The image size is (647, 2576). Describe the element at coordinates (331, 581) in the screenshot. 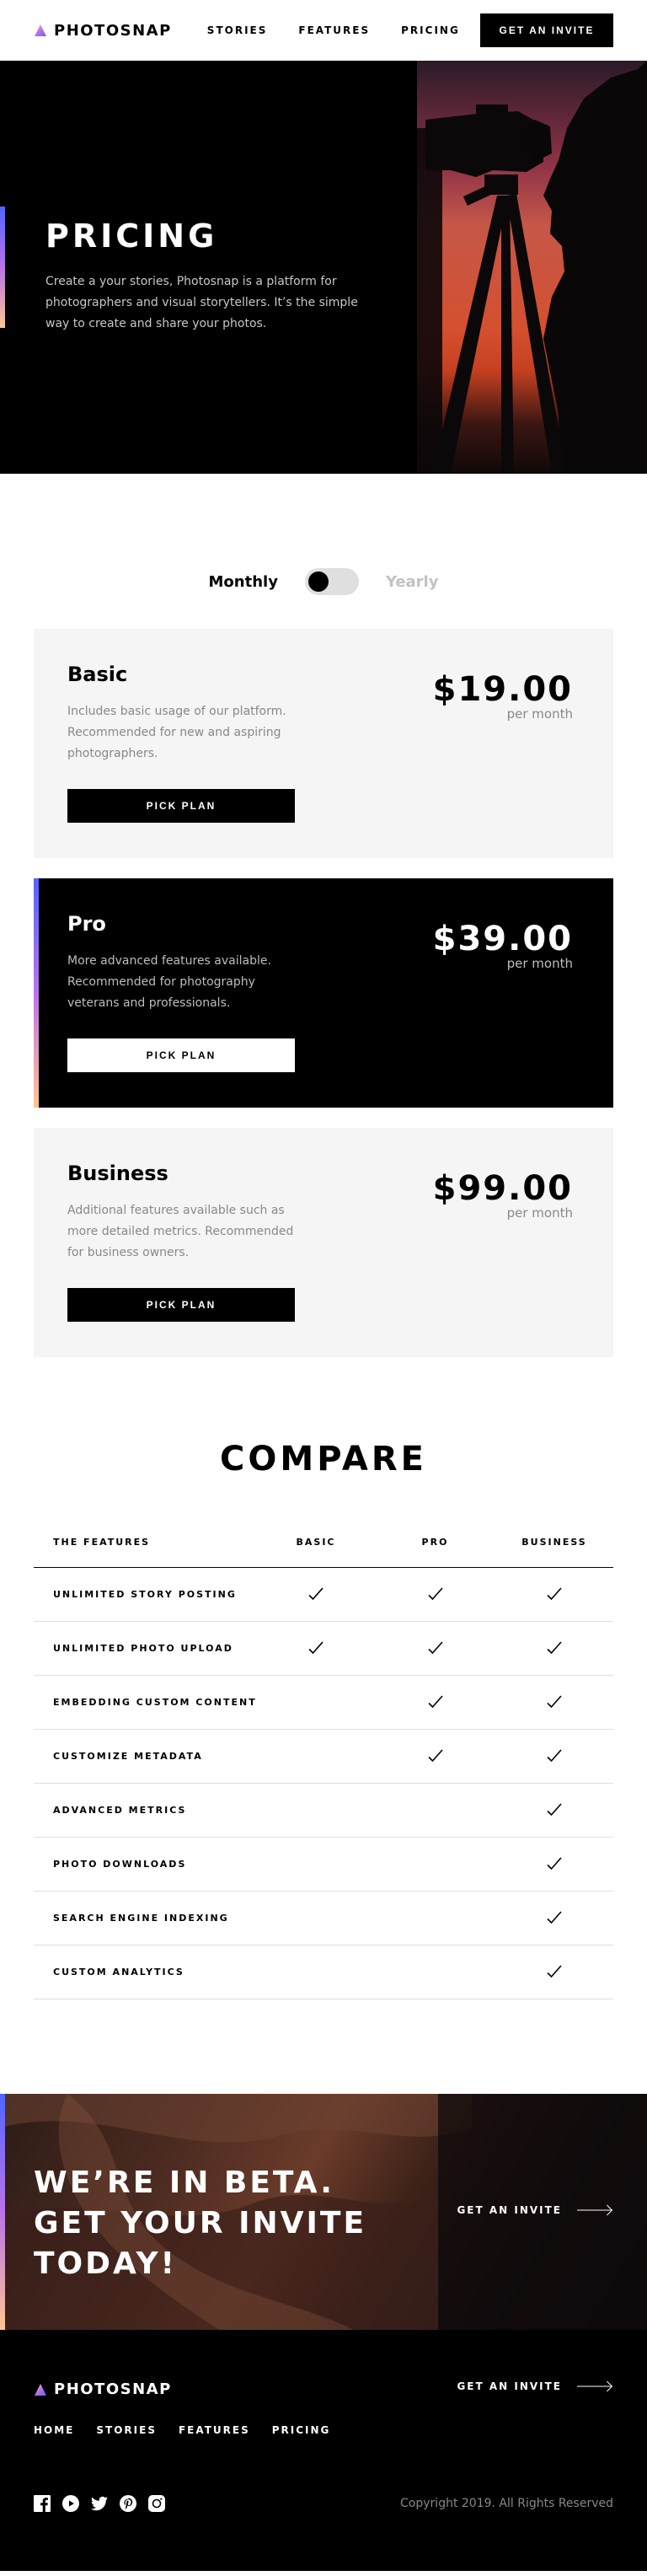

I see `billing-toggle` at that location.